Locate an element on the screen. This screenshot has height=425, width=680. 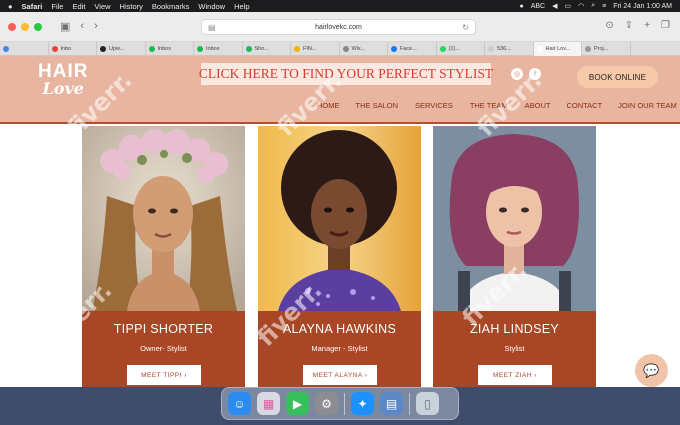
browser-toolbar: ▣ ‹ › ▤ hairlovekc.com ↻ ⊙ ⇪ + ❐ is located at coordinates (340, 27).